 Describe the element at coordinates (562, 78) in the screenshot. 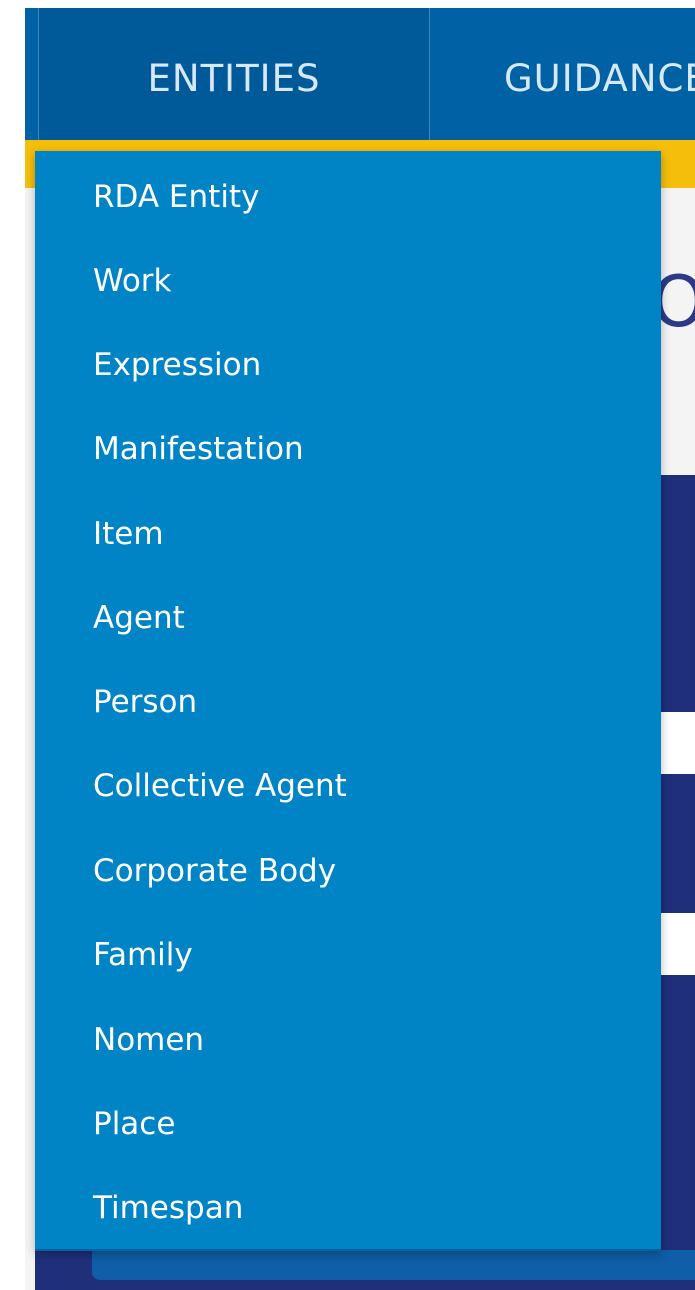

I see `nav-tab-guidance: GUIDANCE` at that location.